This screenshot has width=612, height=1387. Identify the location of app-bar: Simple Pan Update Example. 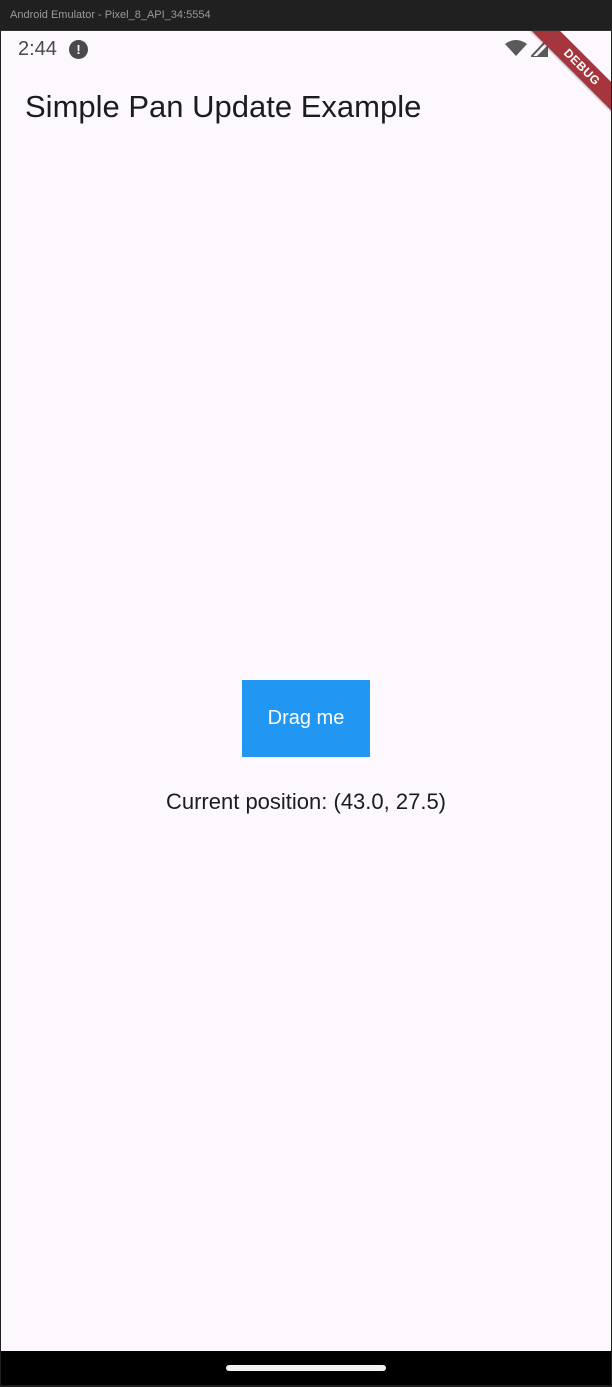
(306, 107).